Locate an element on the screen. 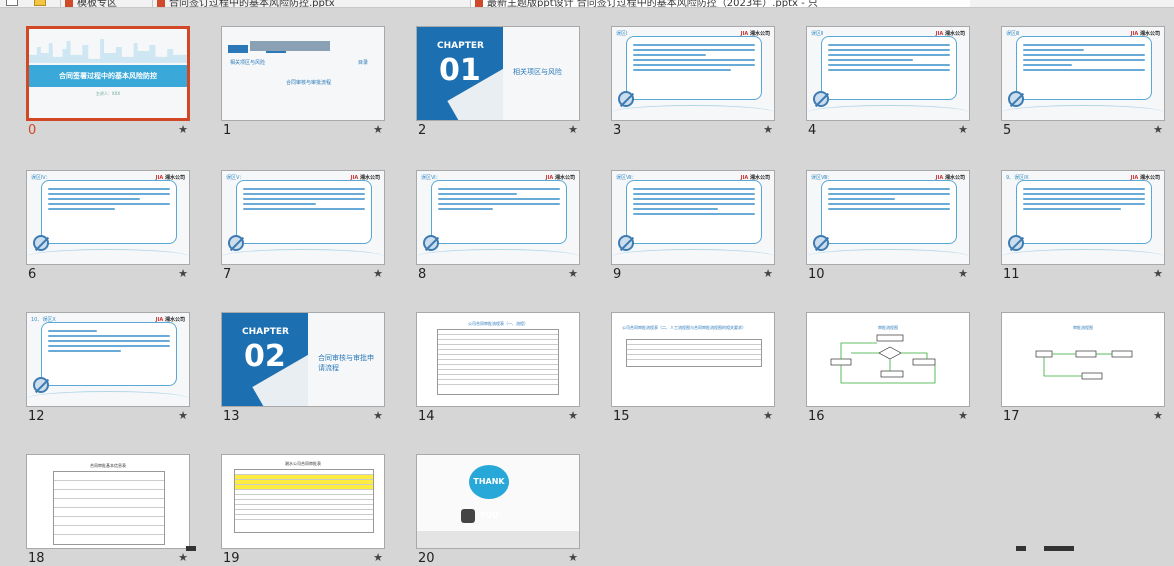 This screenshot has height=566, width=1174. slide-1: 相关项区与风险 合同审核与审批流程 目录 1 ★ is located at coordinates (303, 82).